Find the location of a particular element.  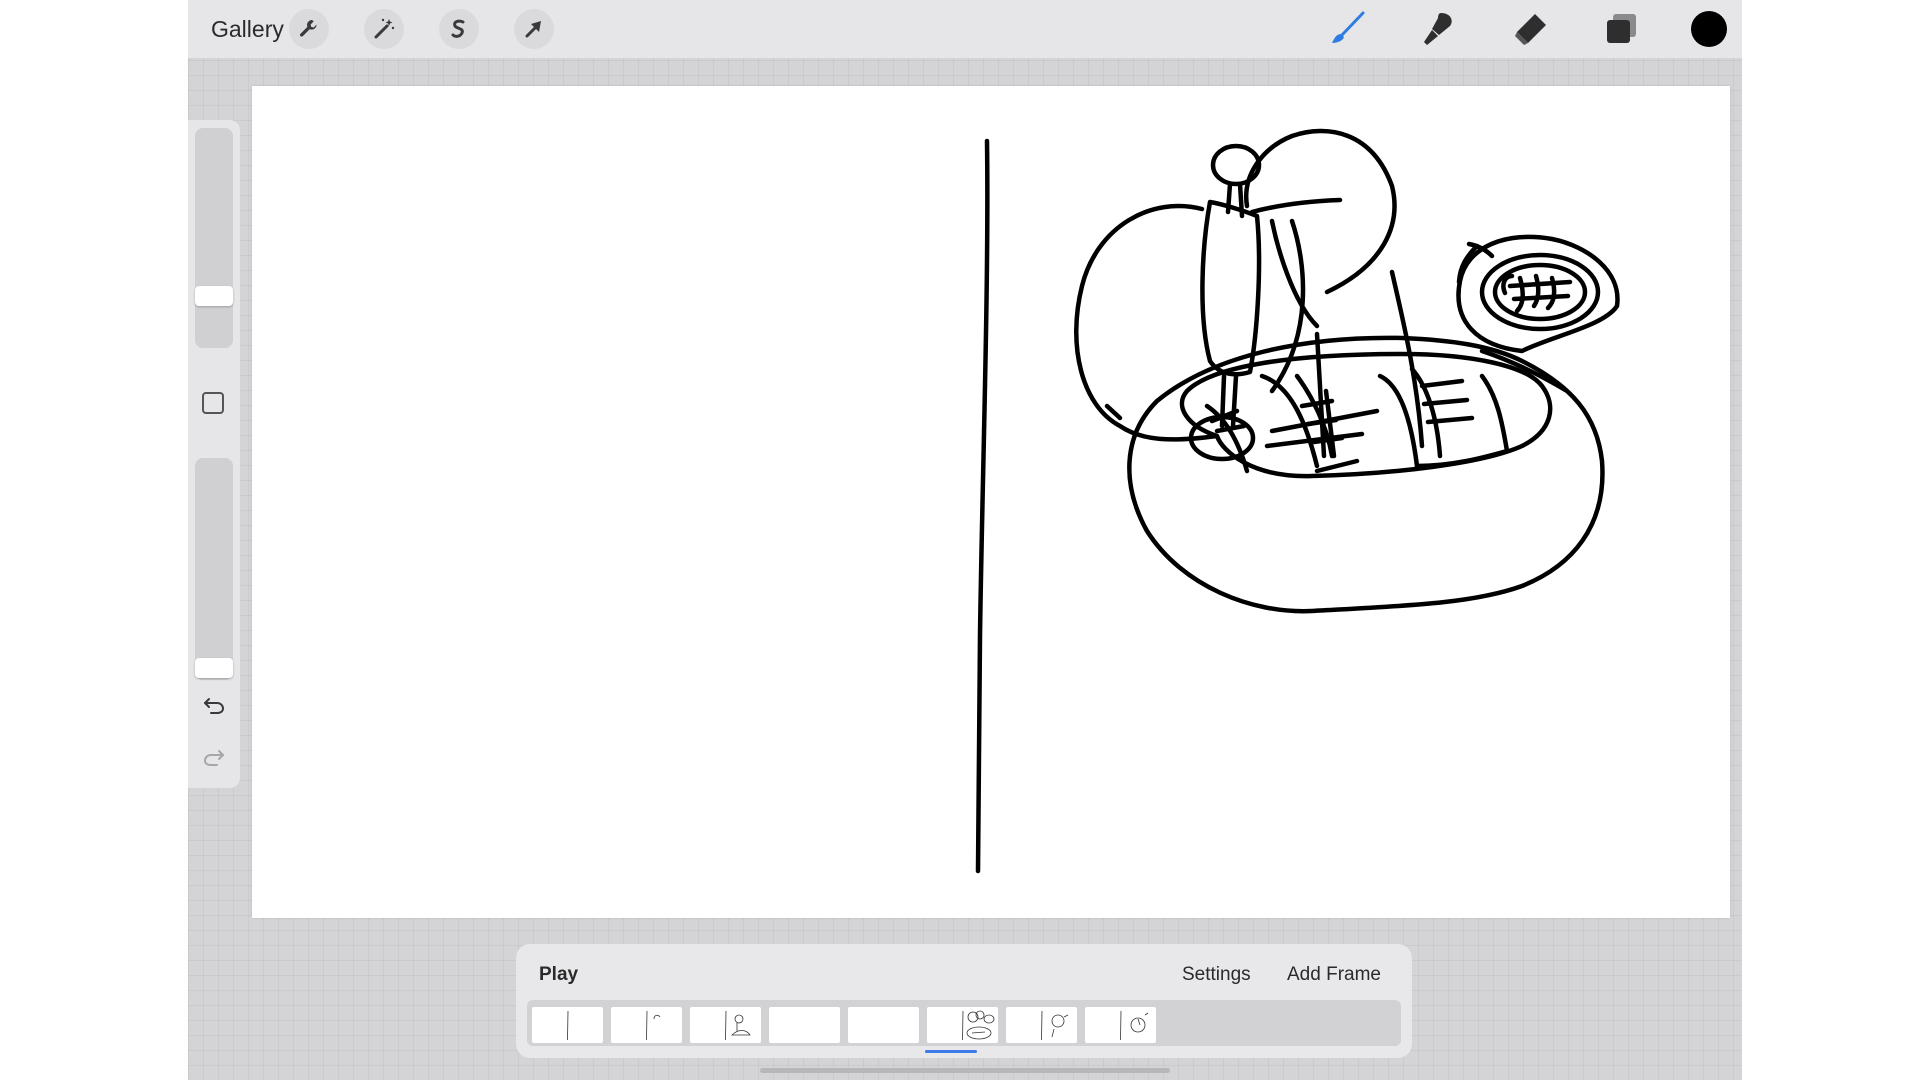

frames-strip is located at coordinates (964, 1023).